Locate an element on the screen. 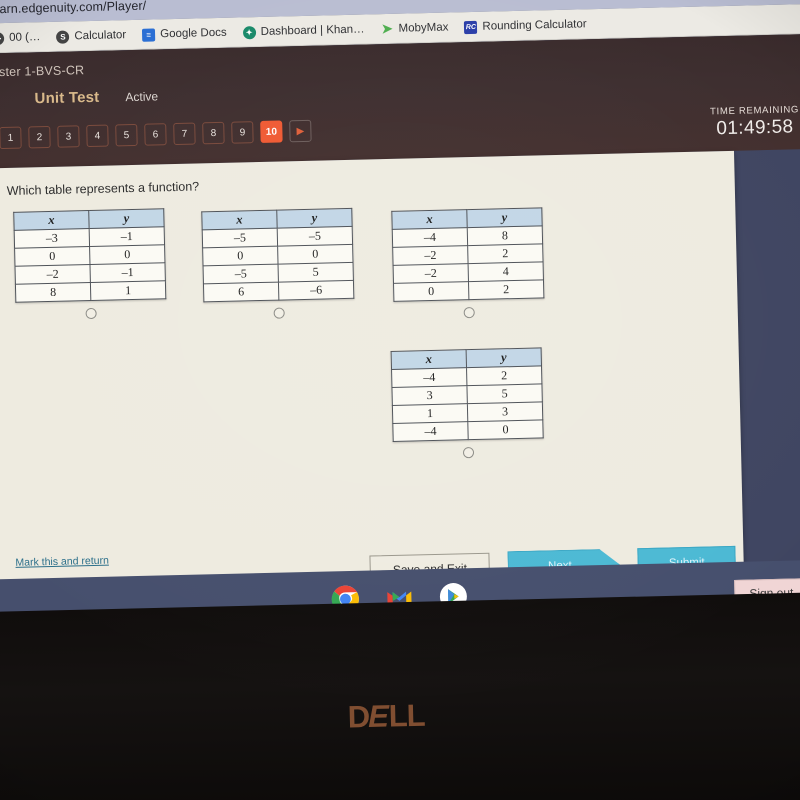 This screenshot has width=800, height=800. question-button-7: 7 is located at coordinates (184, 134).